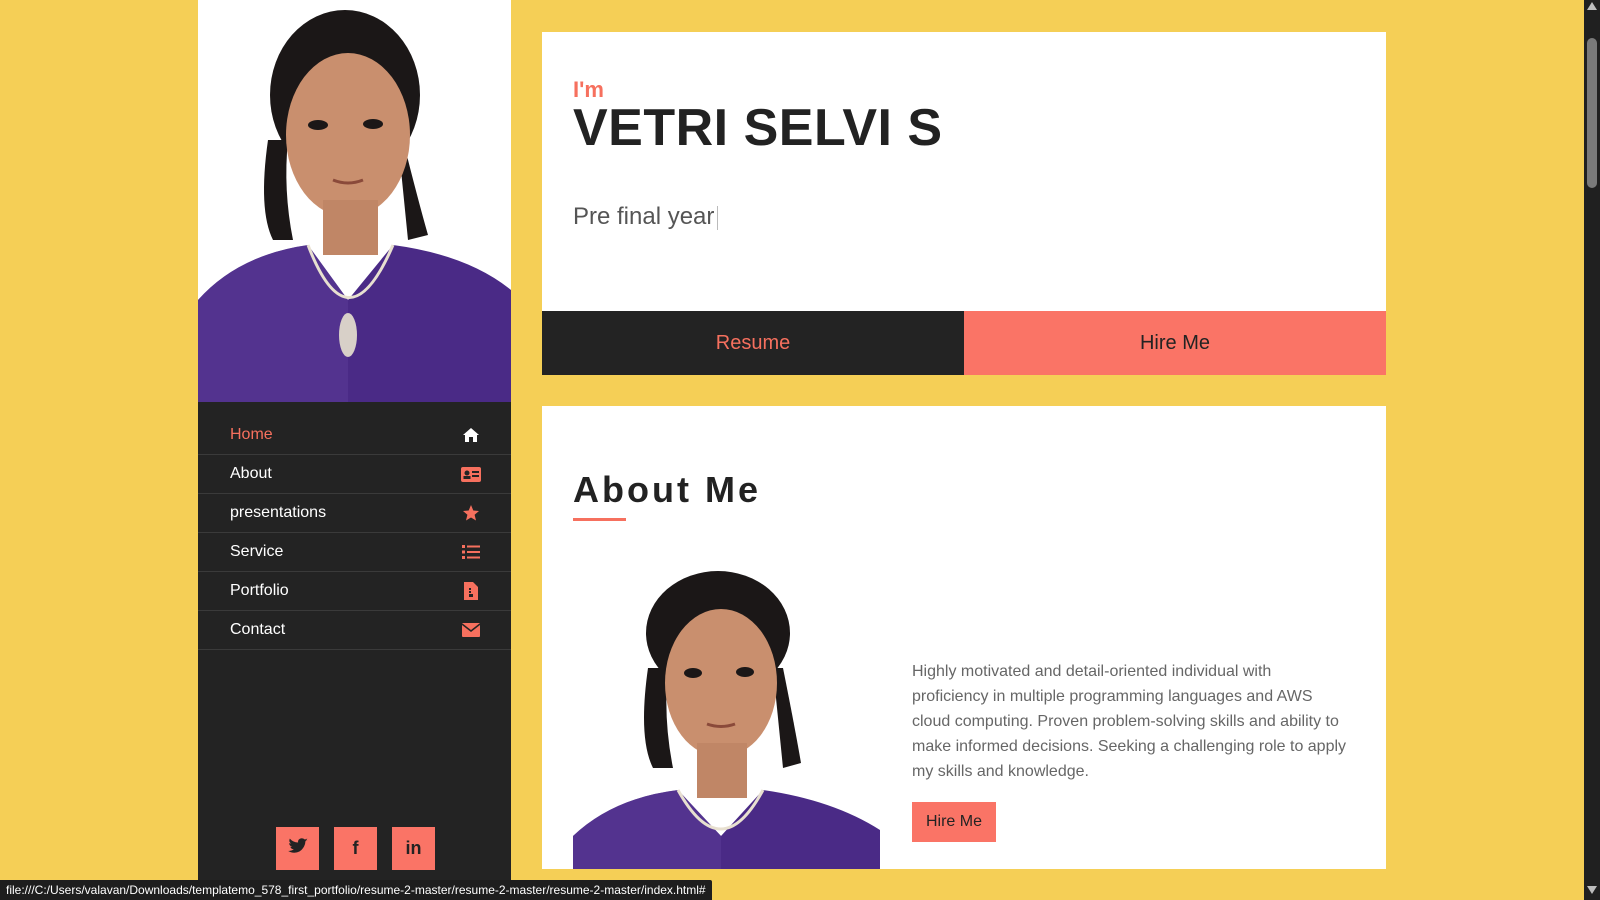 The width and height of the screenshot is (1600, 900). Describe the element at coordinates (471, 630) in the screenshot. I see `envelope-icon` at that location.